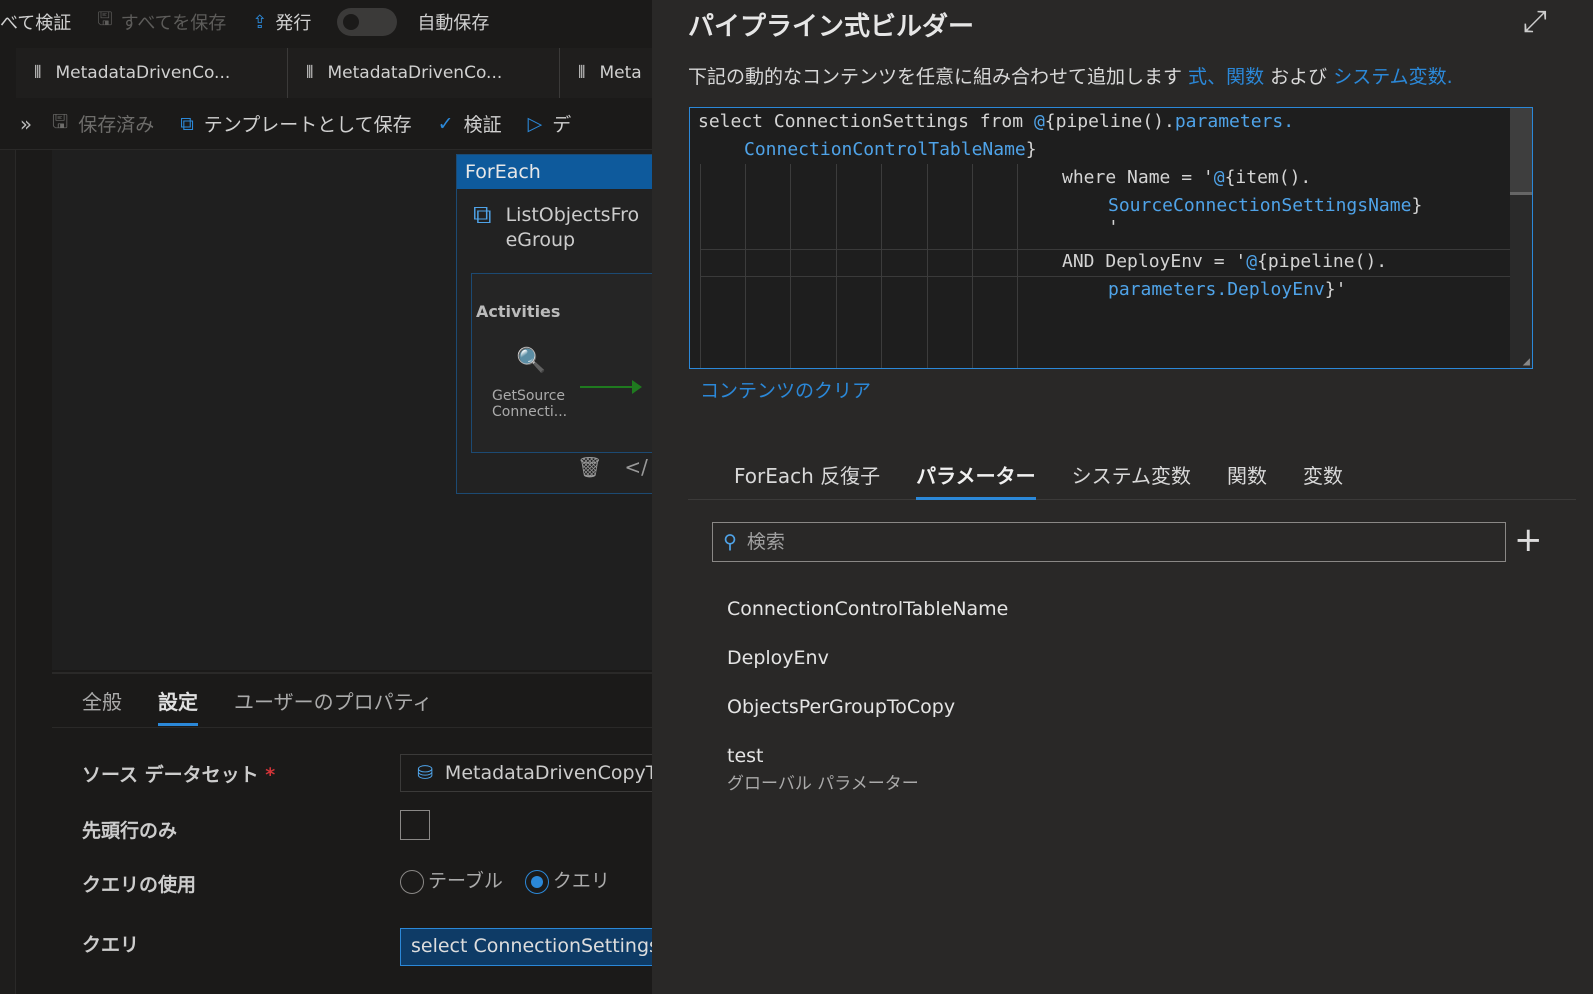 The height and width of the screenshot is (994, 1593). What do you see at coordinates (1535, 21) in the screenshot?
I see `expand-icon: ⤢` at bounding box center [1535, 21].